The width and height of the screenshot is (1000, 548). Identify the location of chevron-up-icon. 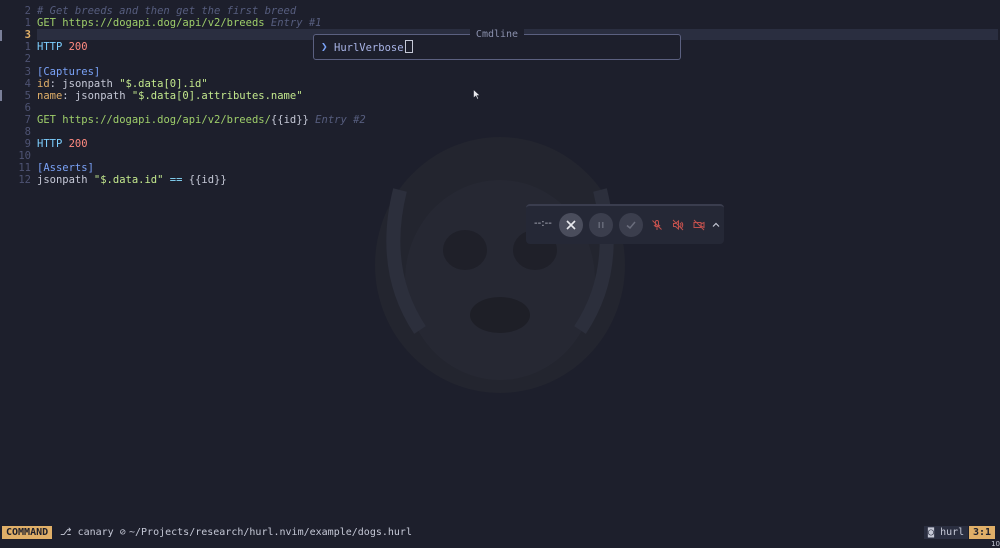
(716, 225).